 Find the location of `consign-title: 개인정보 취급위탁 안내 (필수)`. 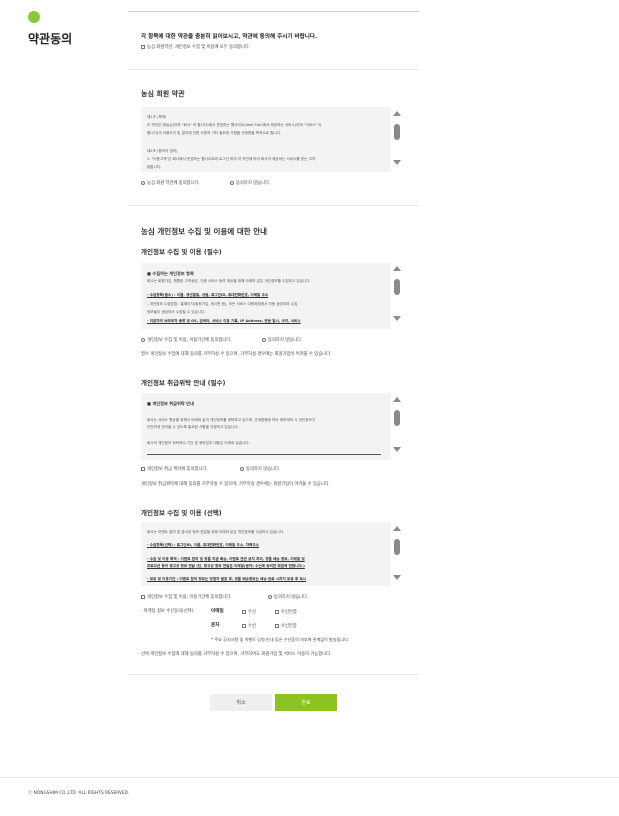

consign-title: 개인정보 취급위탁 안내 (필수) is located at coordinates (183, 383).